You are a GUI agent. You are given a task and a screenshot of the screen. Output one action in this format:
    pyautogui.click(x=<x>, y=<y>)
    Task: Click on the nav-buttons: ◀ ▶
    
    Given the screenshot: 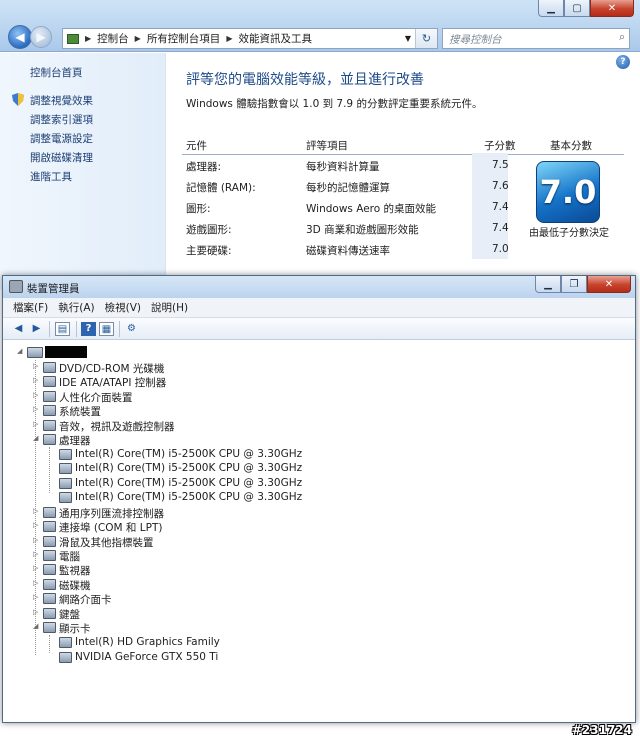 What is the action you would take?
    pyautogui.click(x=30, y=37)
    